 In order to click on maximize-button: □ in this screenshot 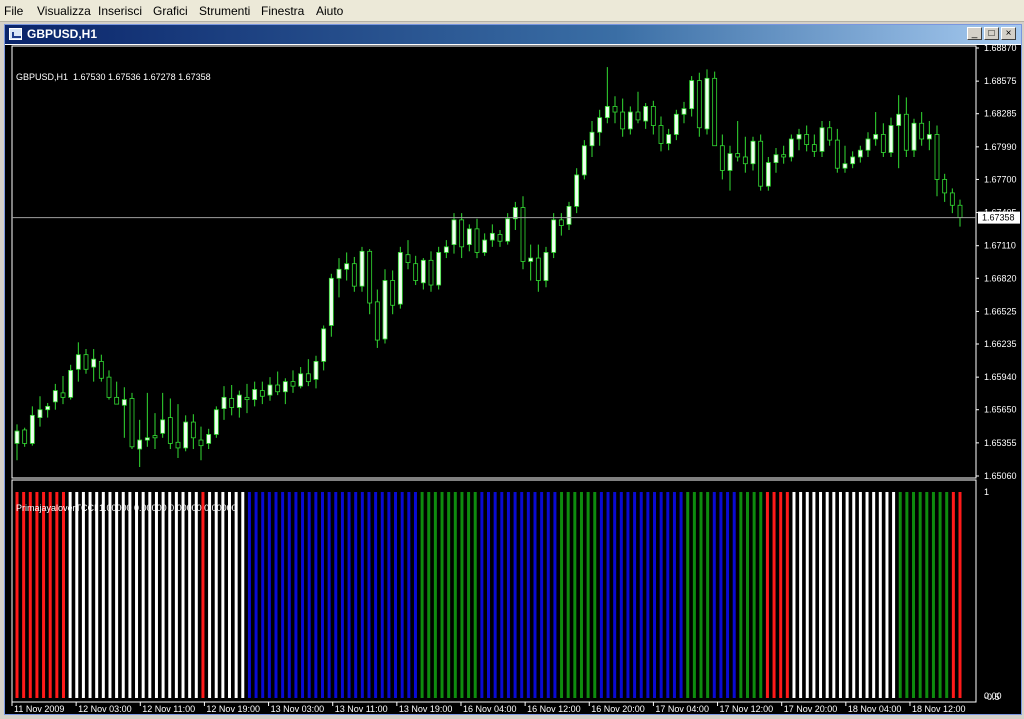, I will do `click(991, 33)`.